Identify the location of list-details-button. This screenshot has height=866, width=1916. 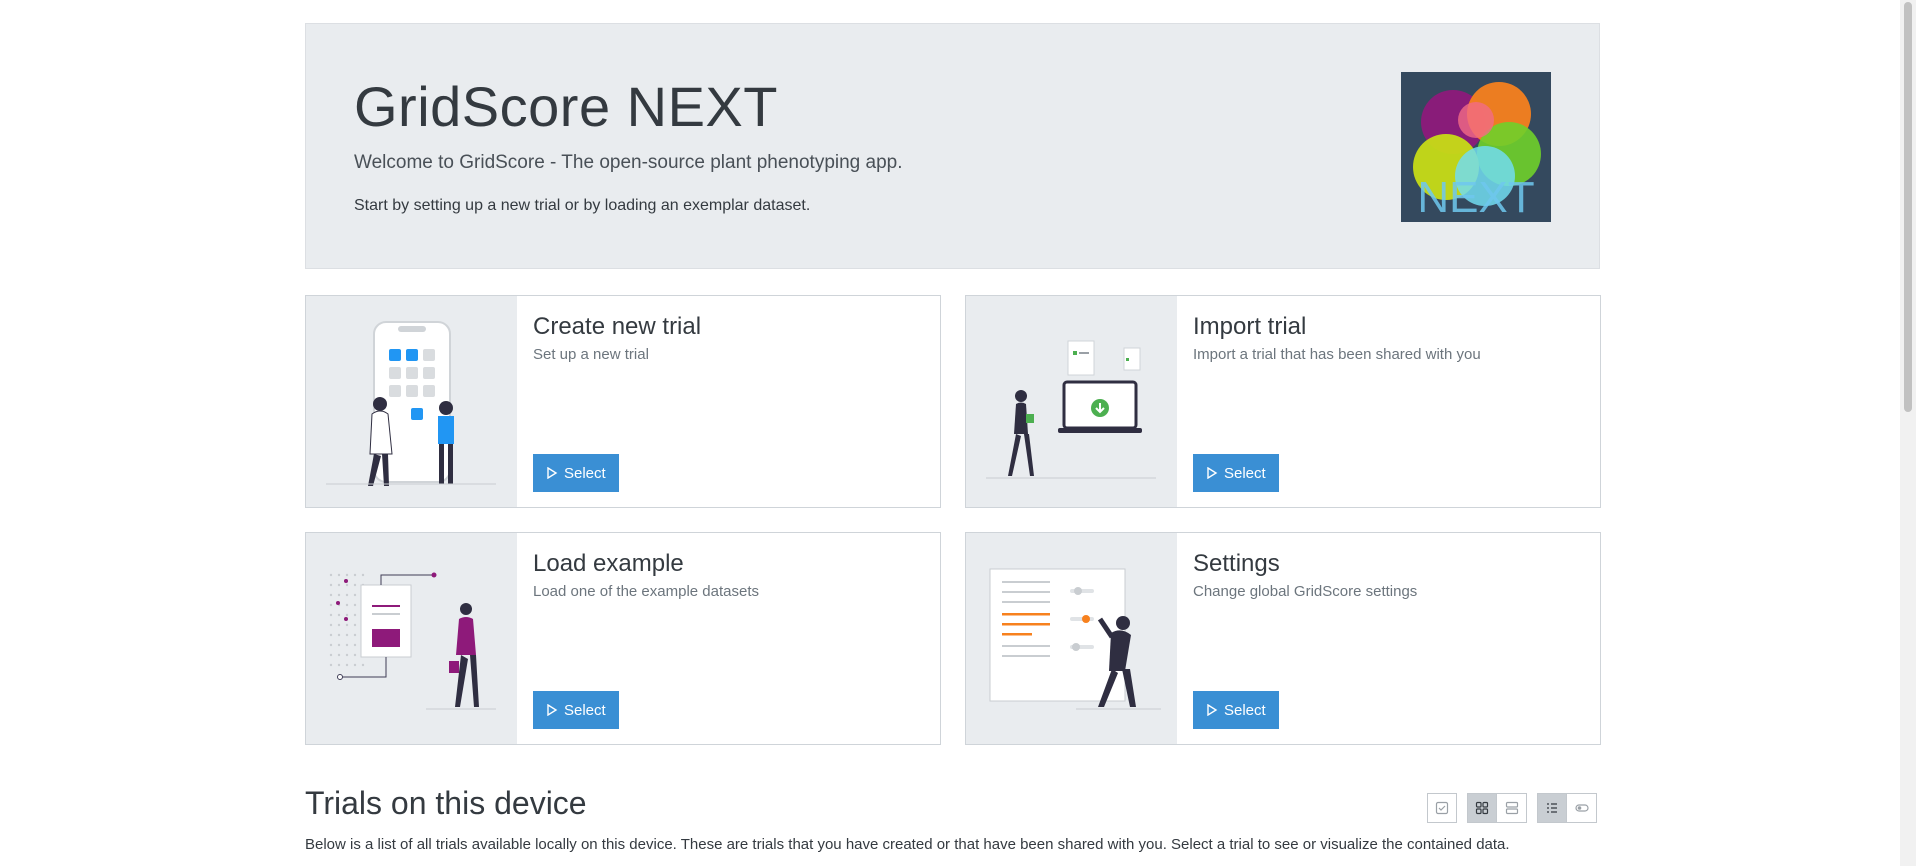
(1552, 808).